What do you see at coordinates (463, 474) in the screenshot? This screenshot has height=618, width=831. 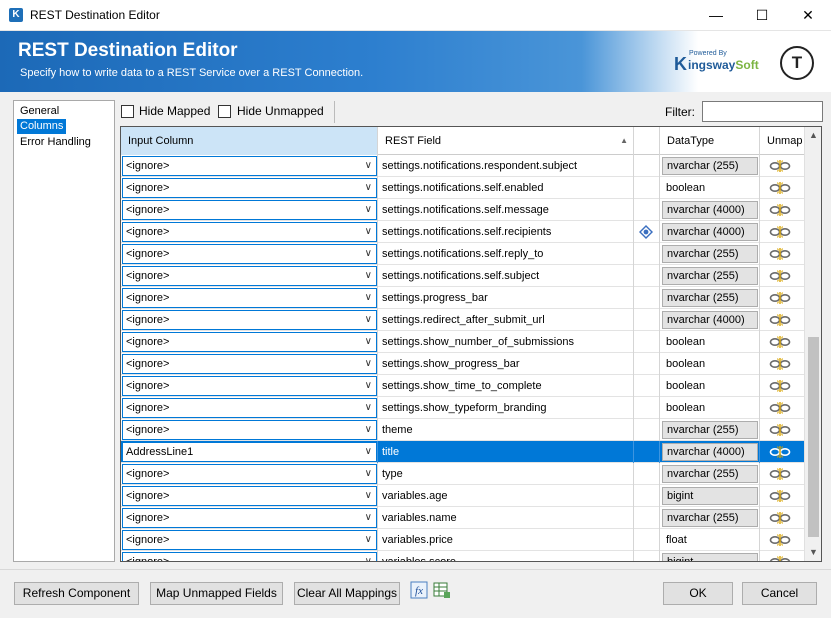 I see `table-row: <ignore> ∨ type nvarchar (255)` at bounding box center [463, 474].